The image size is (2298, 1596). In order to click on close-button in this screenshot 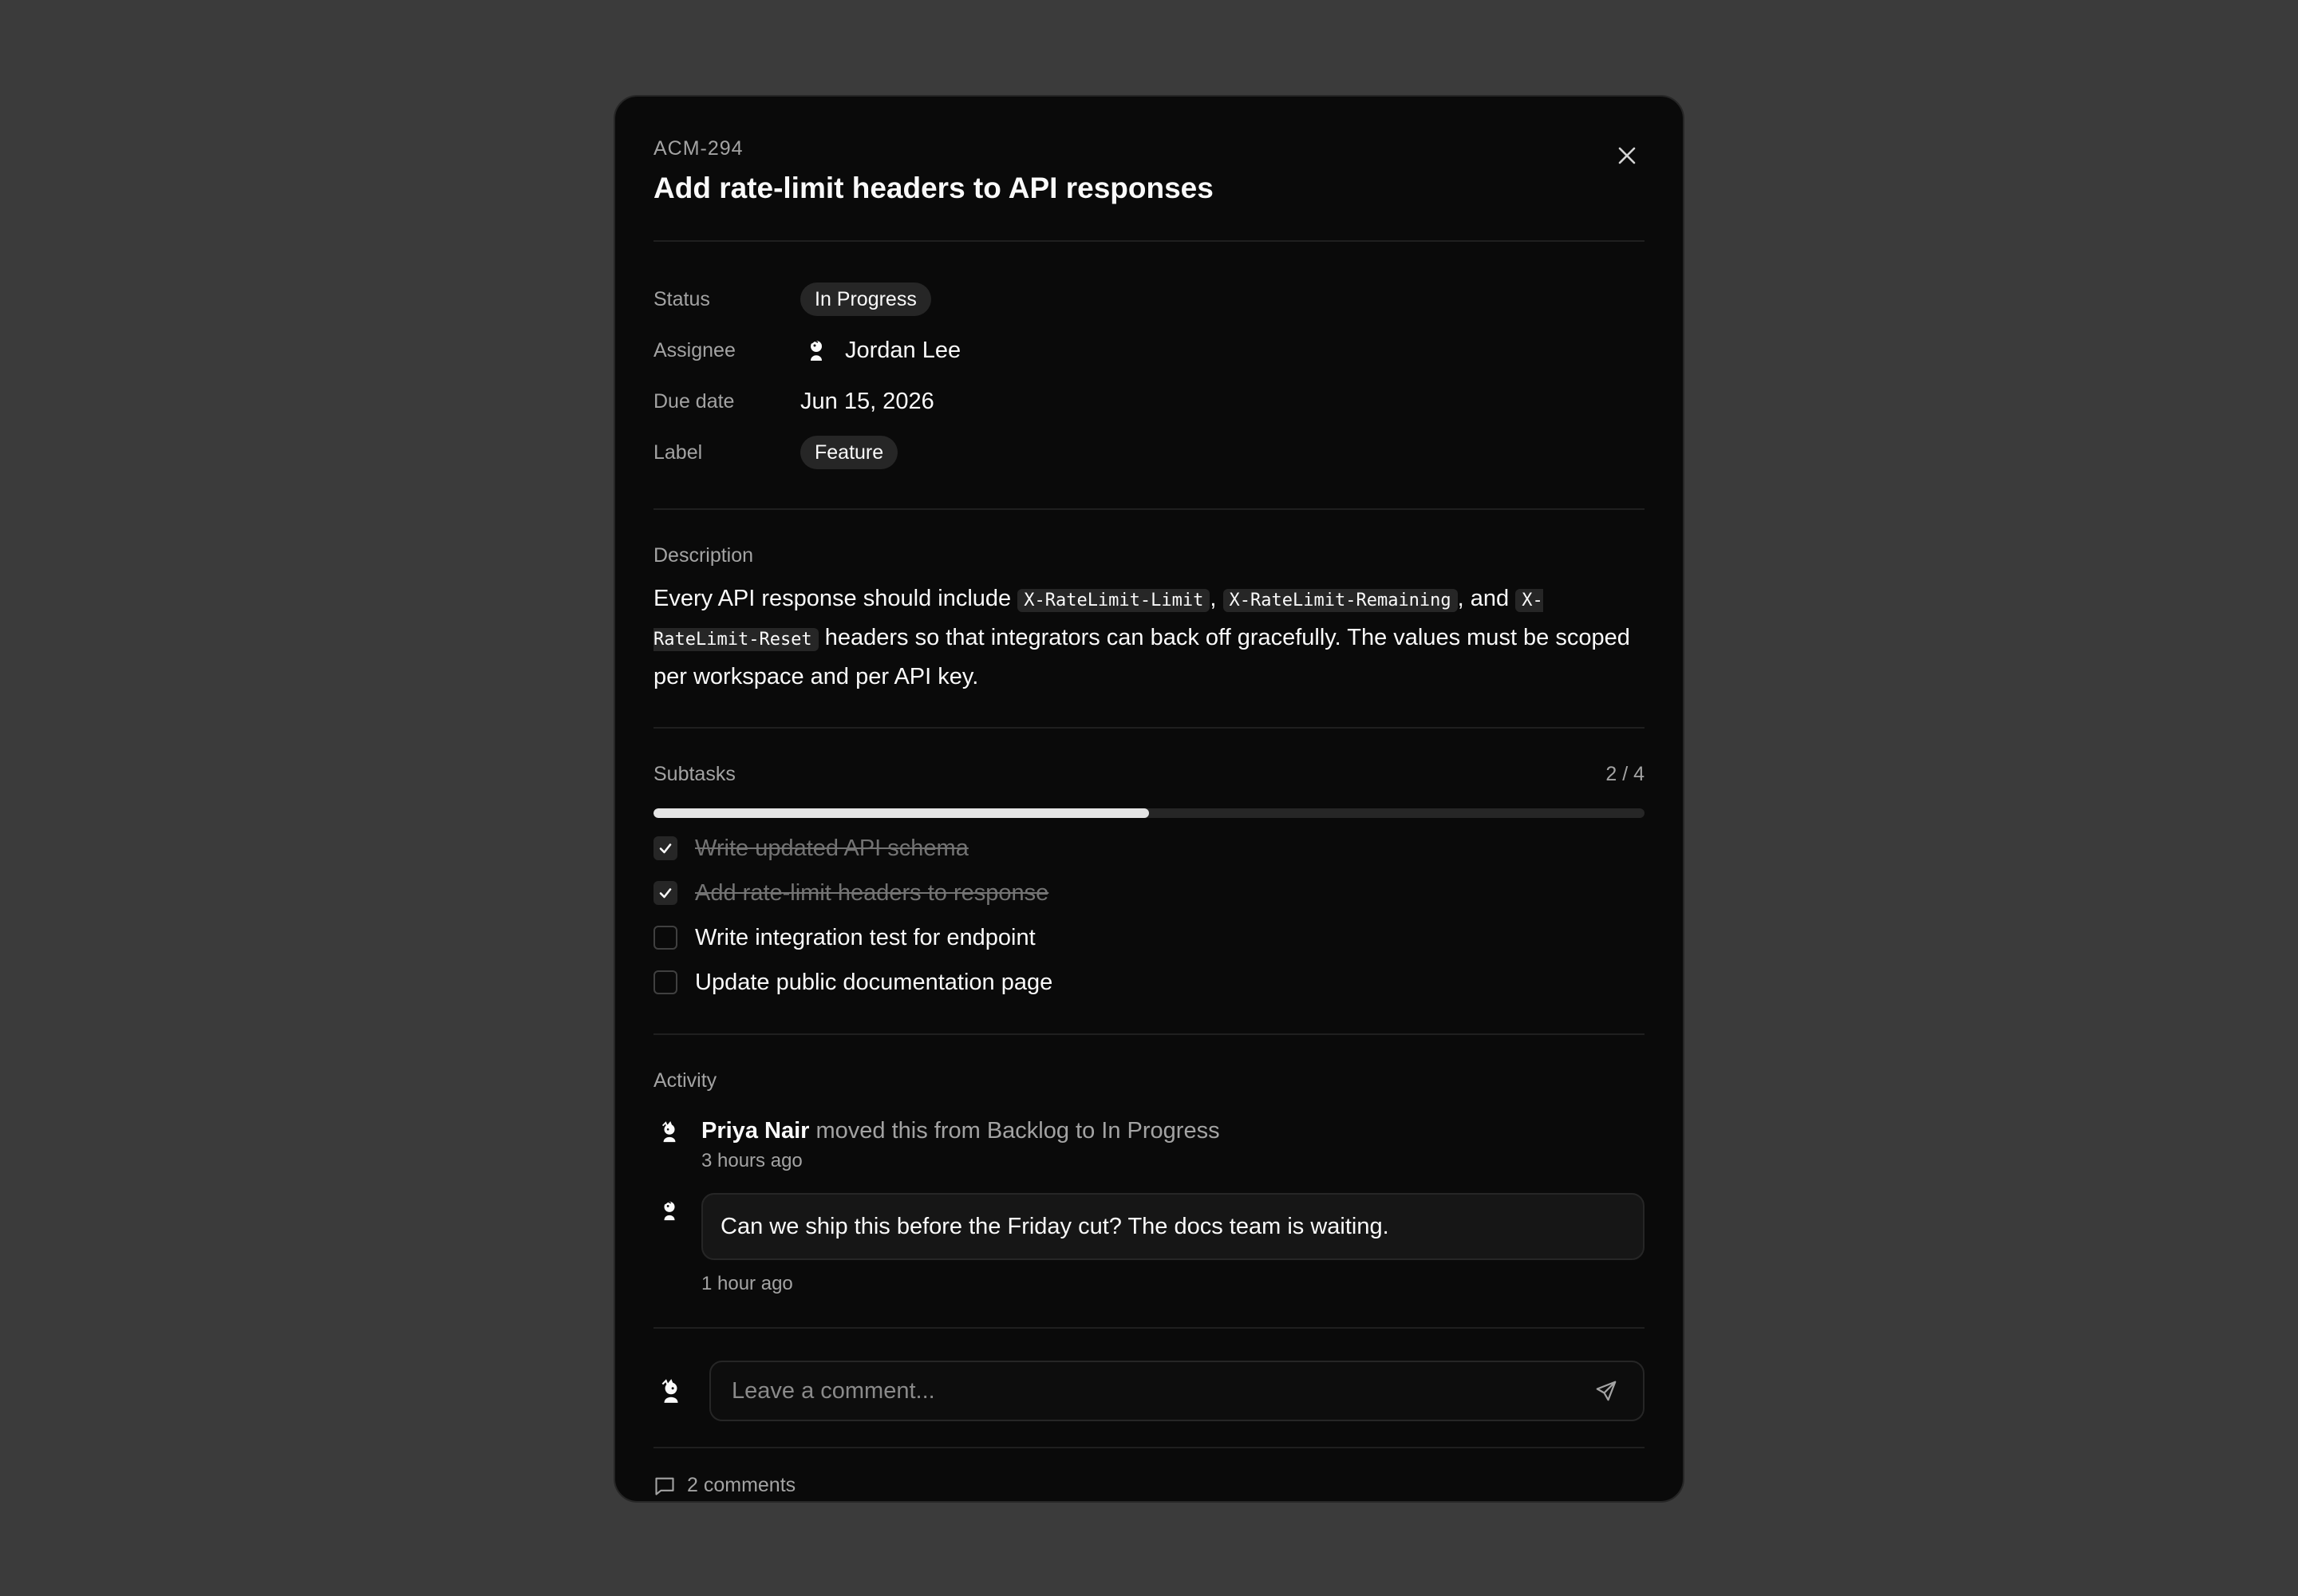, I will do `click(1627, 155)`.